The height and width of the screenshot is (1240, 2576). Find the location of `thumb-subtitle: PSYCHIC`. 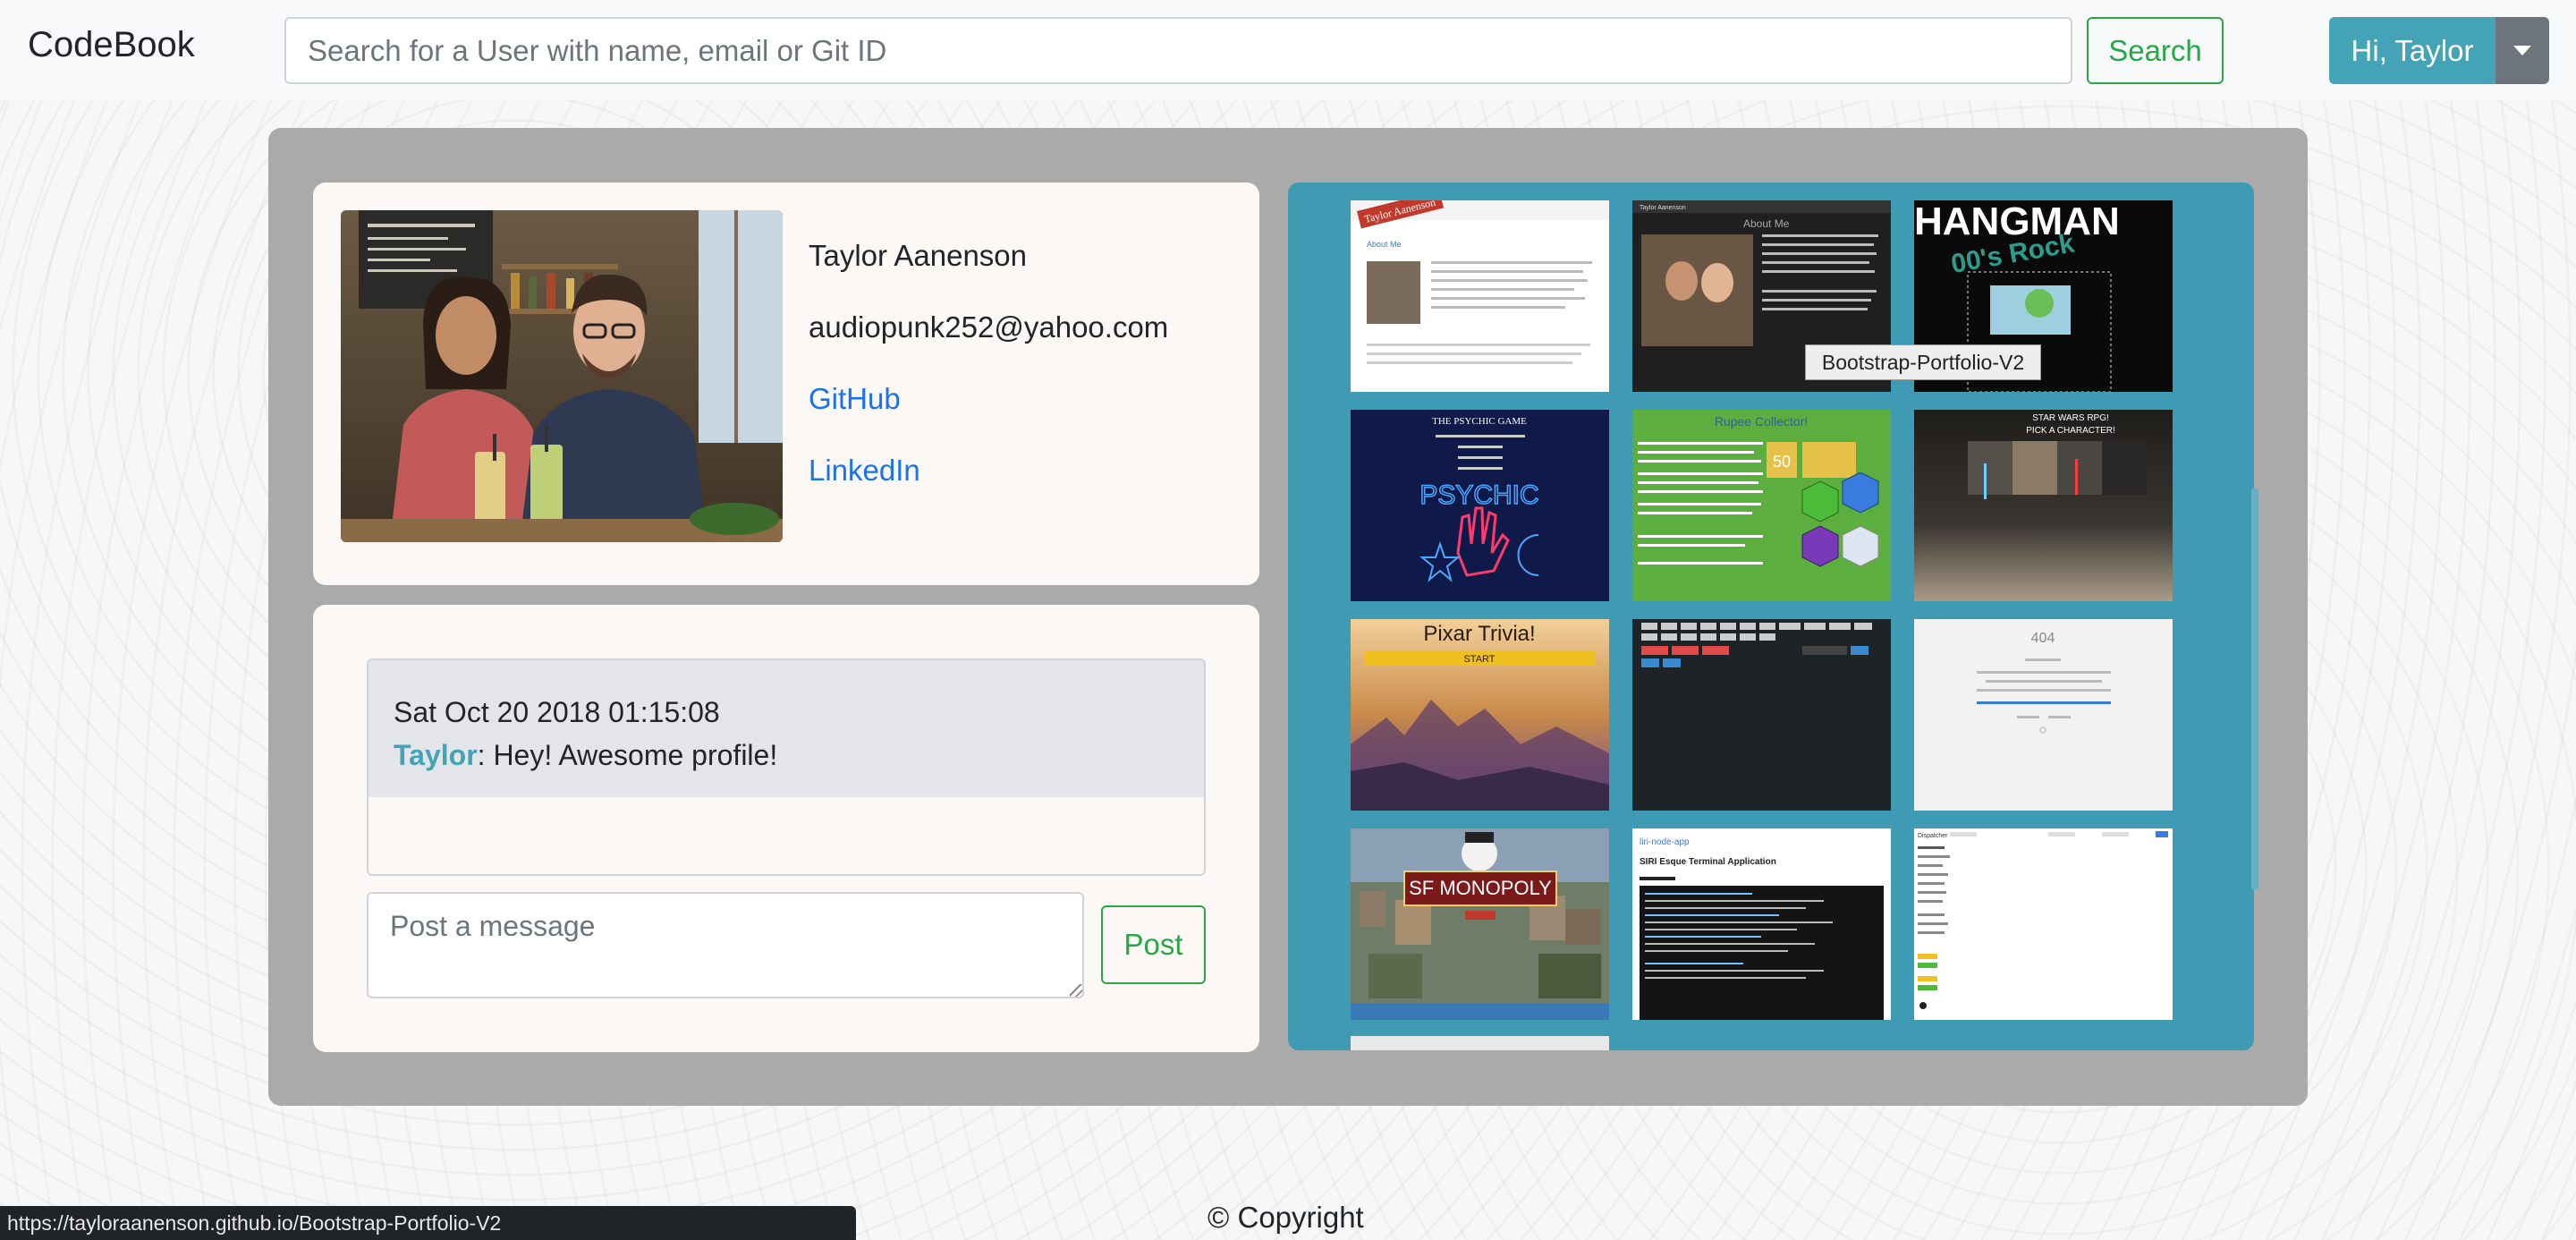

thumb-subtitle: PSYCHIC is located at coordinates (1478, 495).